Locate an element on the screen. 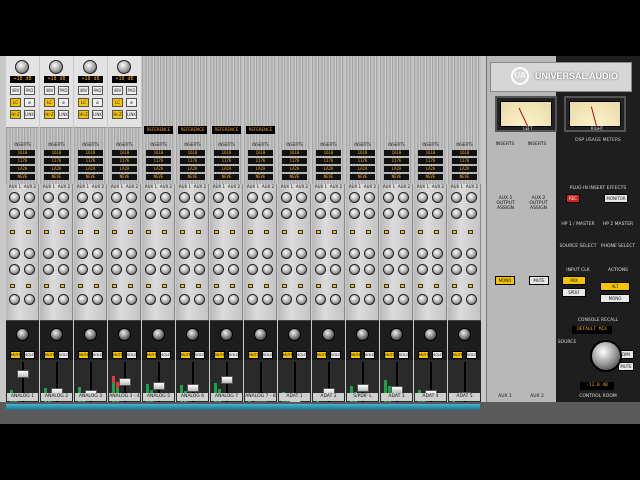 The height and width of the screenshot is (480, 640). preamp-button: PAD is located at coordinates (131, 90).